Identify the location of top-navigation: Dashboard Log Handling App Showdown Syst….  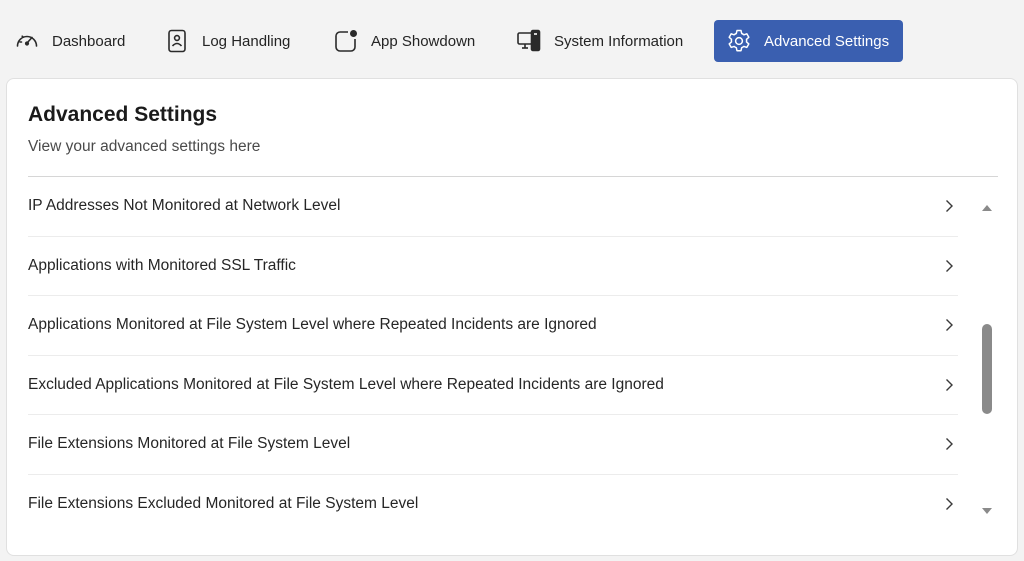
(512, 39).